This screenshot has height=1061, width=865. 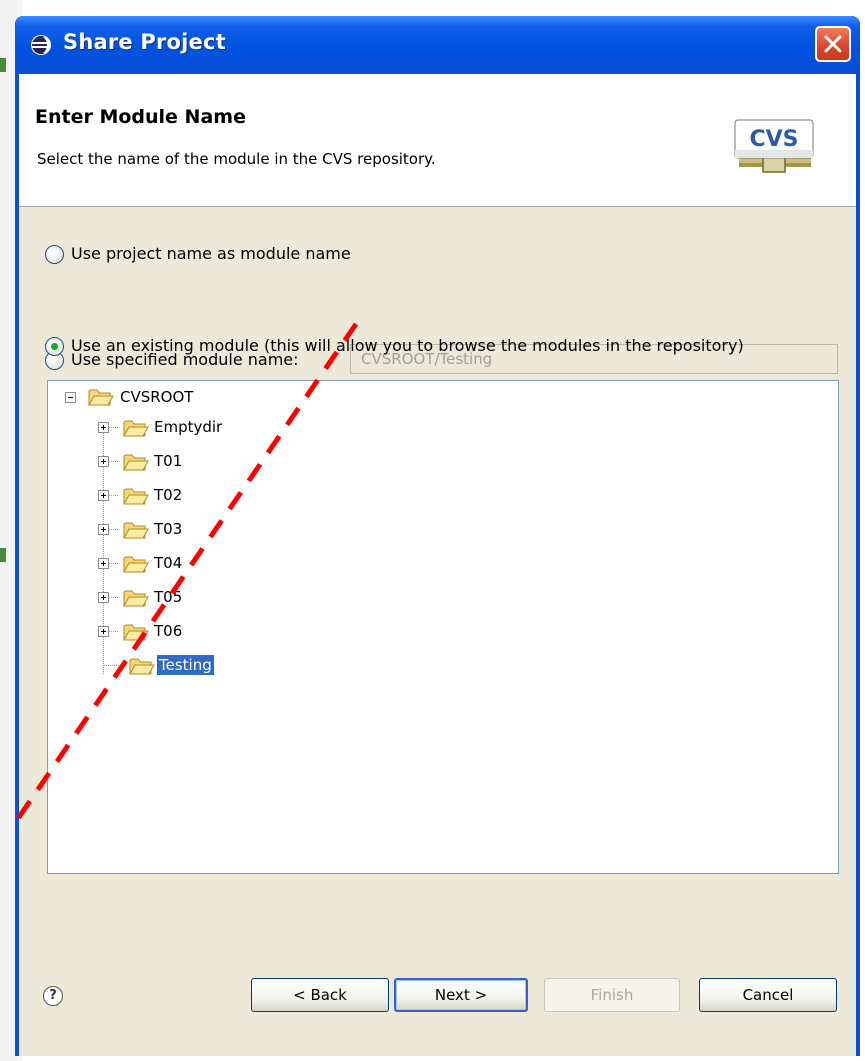 I want to click on tree-node: T05, so click(x=168, y=597).